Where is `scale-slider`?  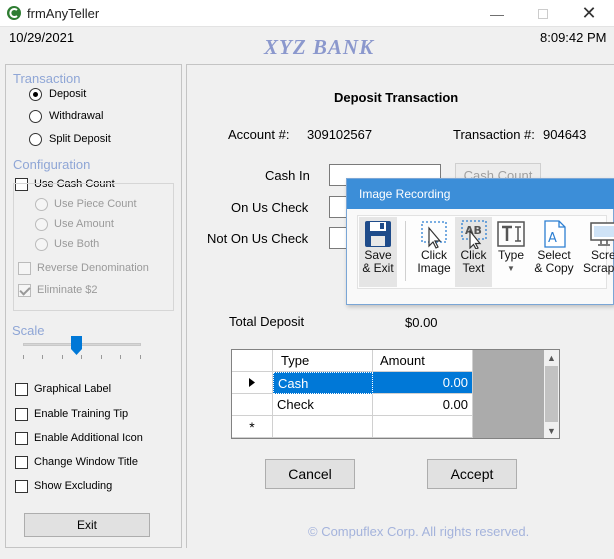 scale-slider is located at coordinates (82, 348).